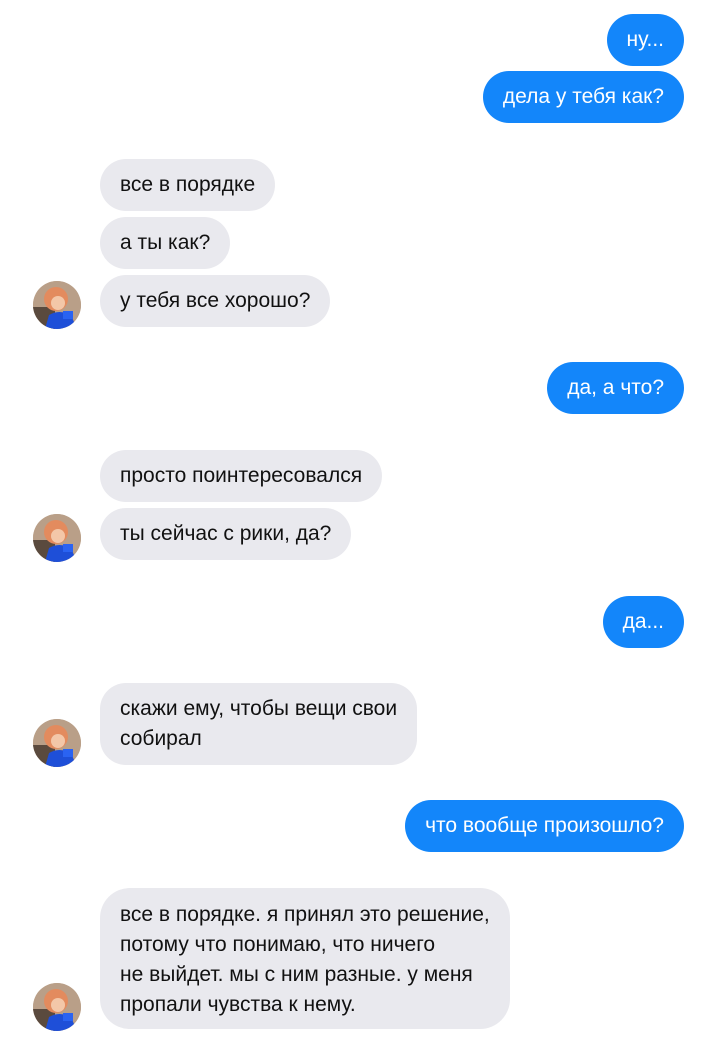  Describe the element at coordinates (544, 826) in the screenshot. I see `outgoing-message: что вообще произошло?` at that location.